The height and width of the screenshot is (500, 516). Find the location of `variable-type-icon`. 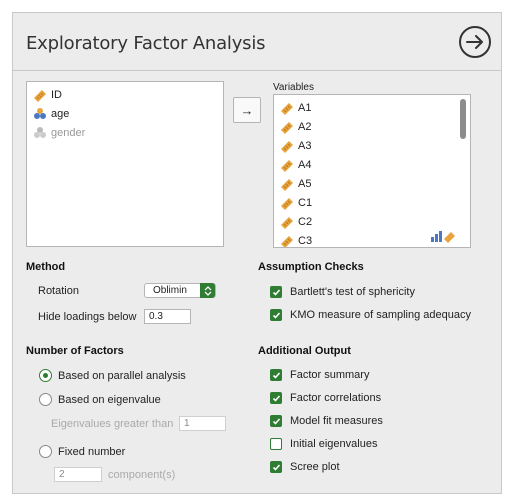

variable-type-icon is located at coordinates (444, 237).